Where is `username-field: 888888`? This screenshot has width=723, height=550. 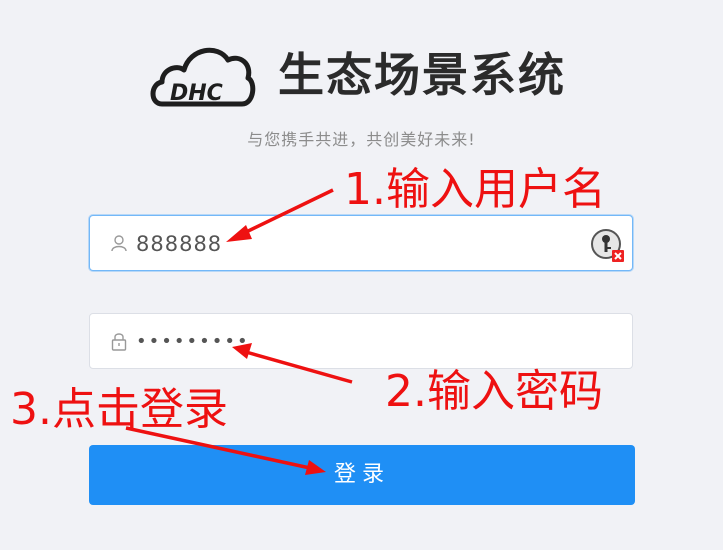 username-field: 888888 is located at coordinates (361, 243).